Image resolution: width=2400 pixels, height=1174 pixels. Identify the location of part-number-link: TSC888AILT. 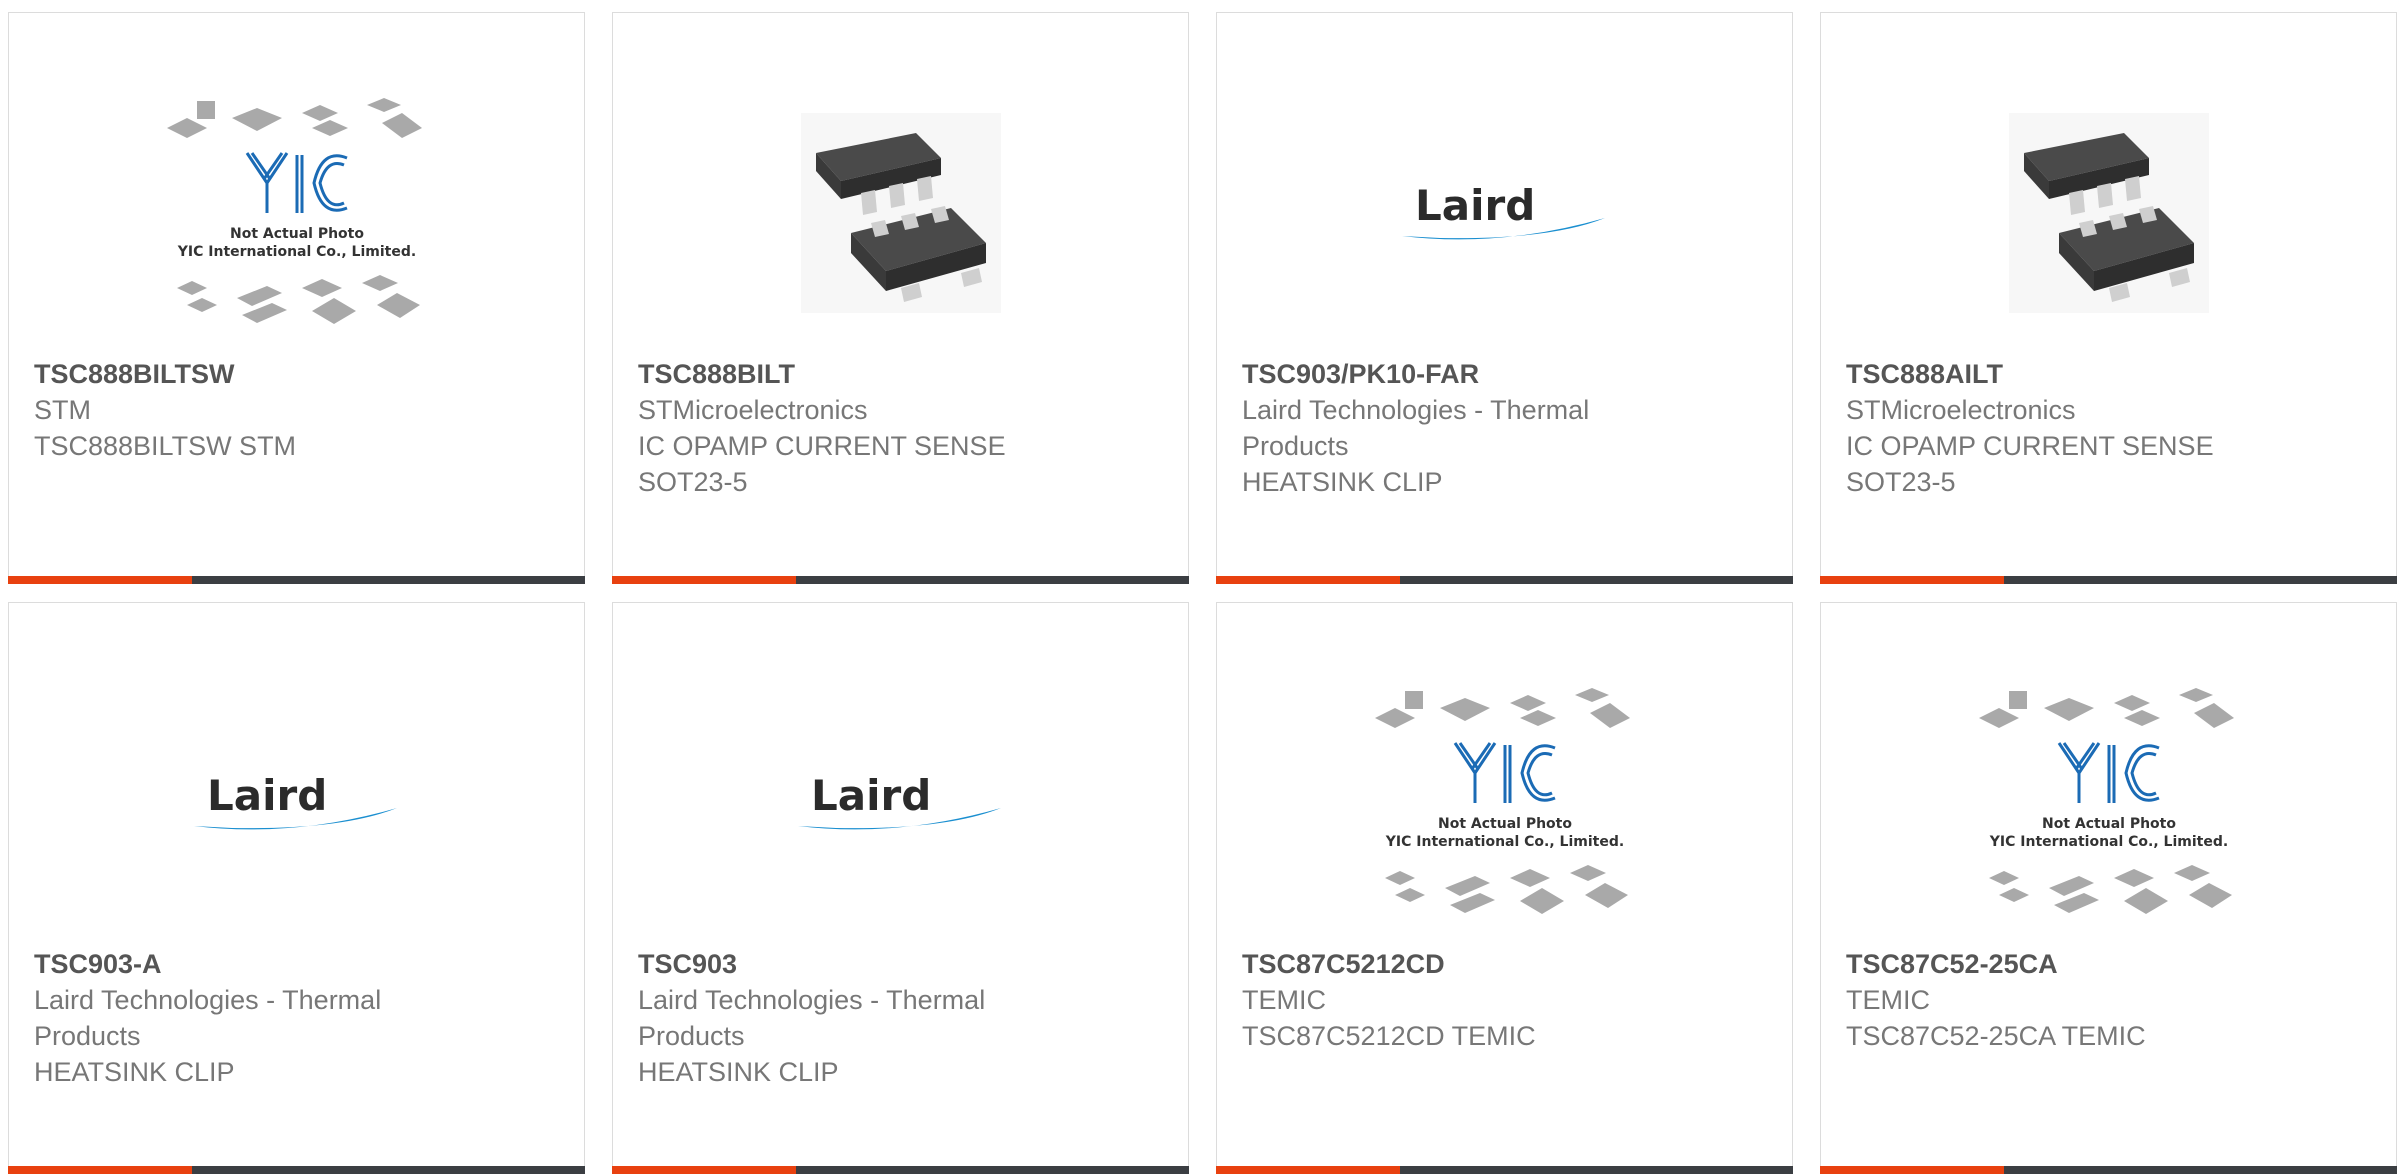
(2091, 374).